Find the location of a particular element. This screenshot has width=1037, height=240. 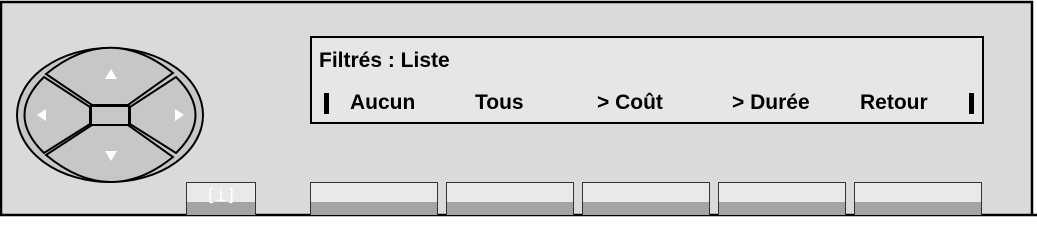

nav-center is located at coordinates (110, 115).